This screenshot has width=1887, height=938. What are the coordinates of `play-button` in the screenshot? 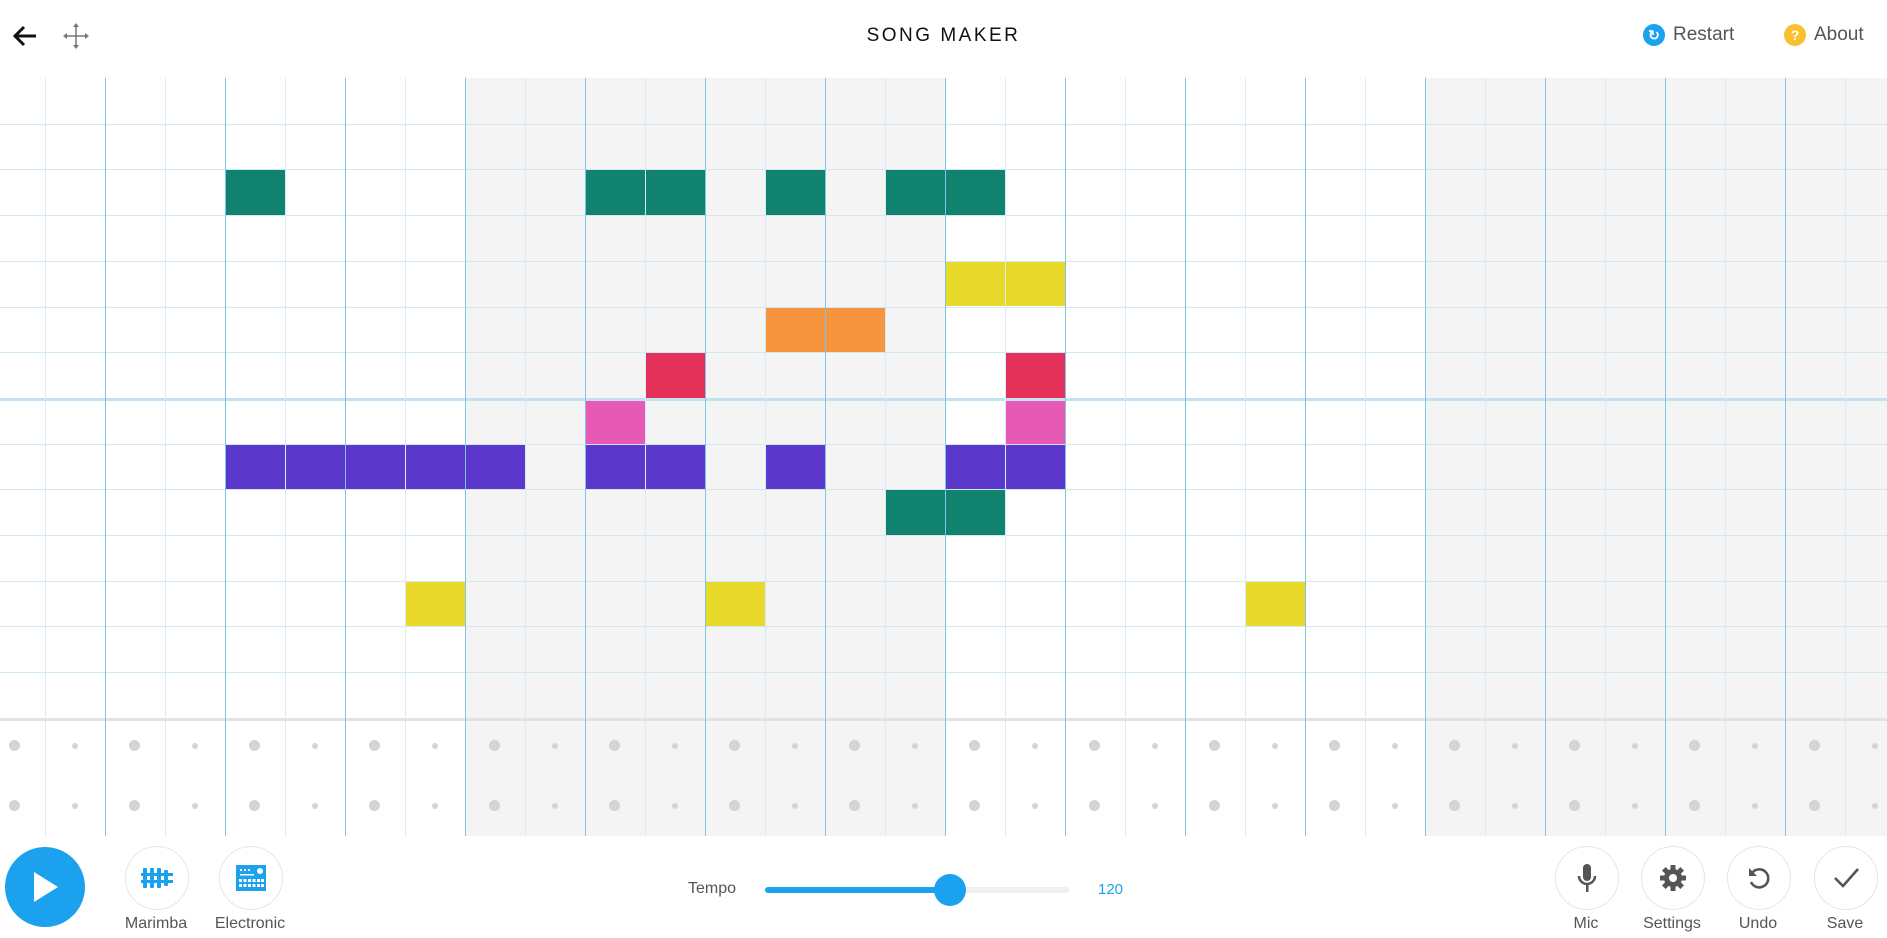 It's located at (45, 887).